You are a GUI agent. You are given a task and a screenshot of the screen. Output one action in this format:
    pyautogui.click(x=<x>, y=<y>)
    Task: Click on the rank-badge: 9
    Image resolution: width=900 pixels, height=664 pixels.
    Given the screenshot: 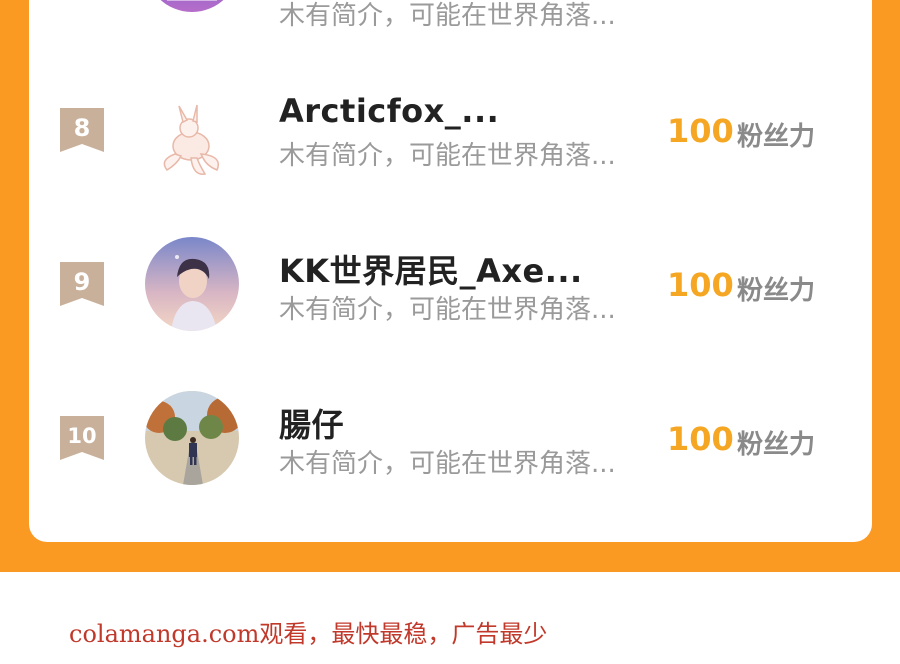 What is the action you would take?
    pyautogui.click(x=82, y=284)
    